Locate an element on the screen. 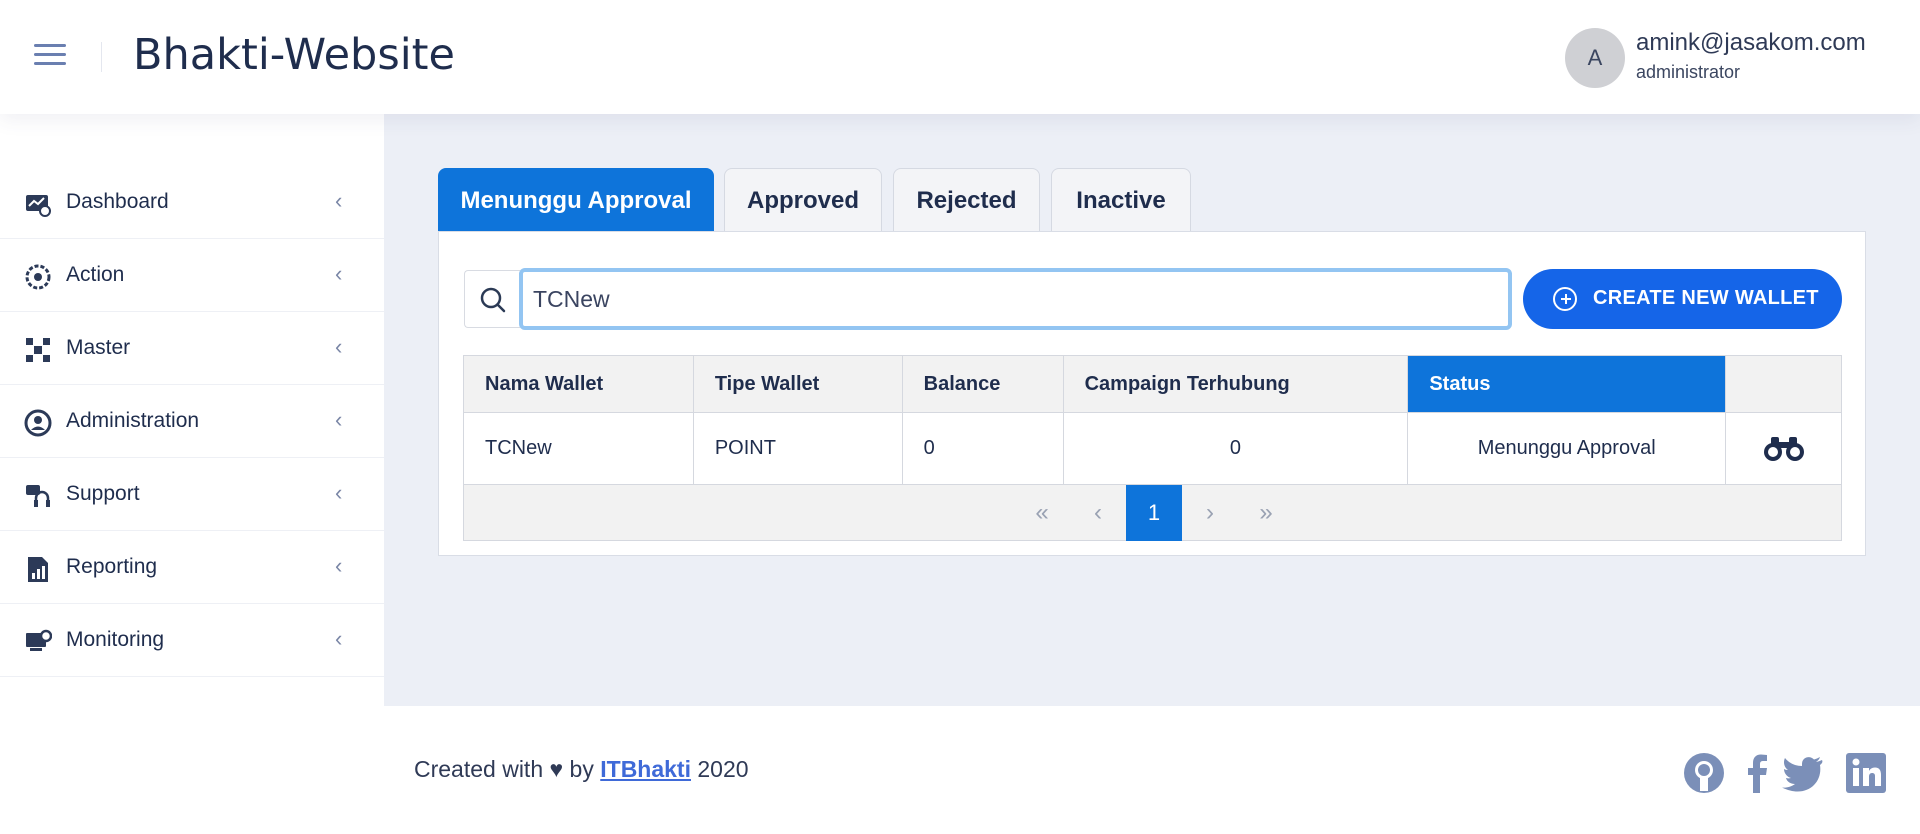 The height and width of the screenshot is (834, 1920). sidebar-item-dashboard: Dashboard ‹ is located at coordinates (192, 202).